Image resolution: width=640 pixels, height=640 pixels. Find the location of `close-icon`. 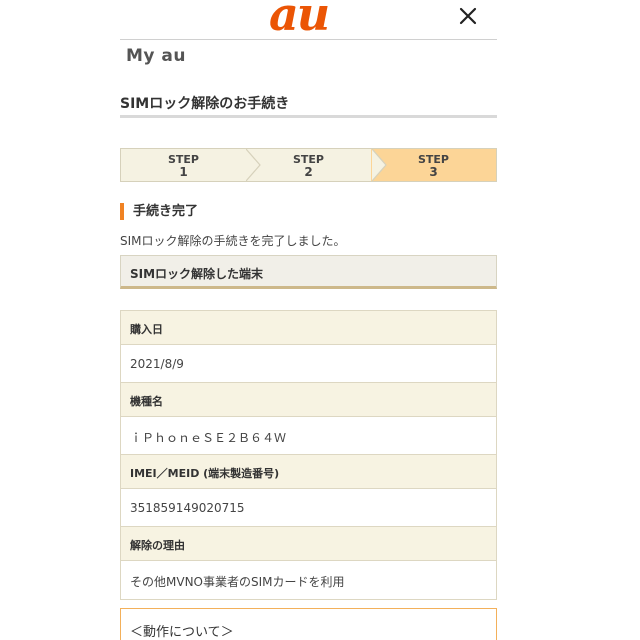

close-icon is located at coordinates (468, 16).